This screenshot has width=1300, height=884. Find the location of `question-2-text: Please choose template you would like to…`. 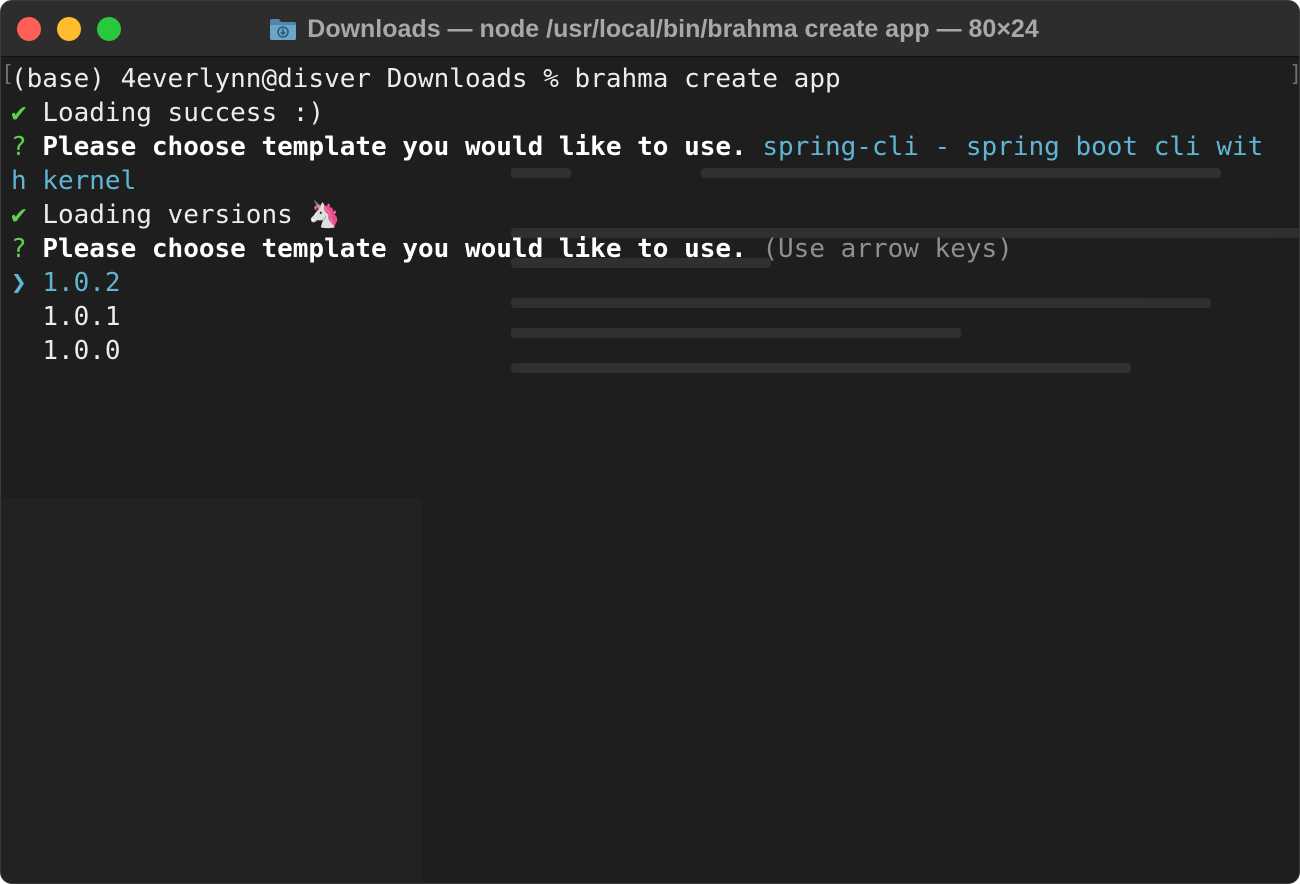

question-2-text: Please choose template you would like to… is located at coordinates (394, 249).